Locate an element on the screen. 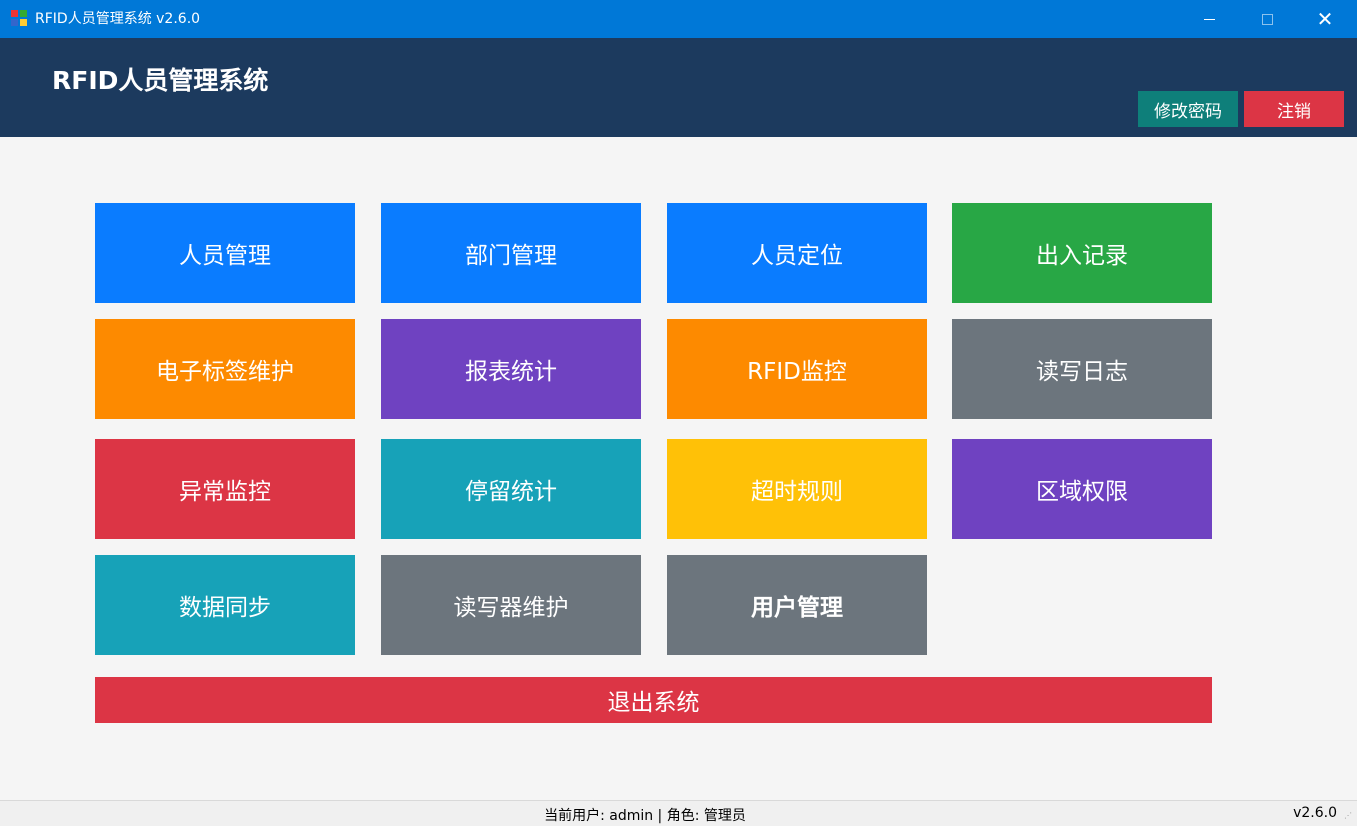 The image size is (1357, 826). status-bar: 当前用户: admin | 角色: 管理员 v2.6.0 ⋰ is located at coordinates (678, 813).